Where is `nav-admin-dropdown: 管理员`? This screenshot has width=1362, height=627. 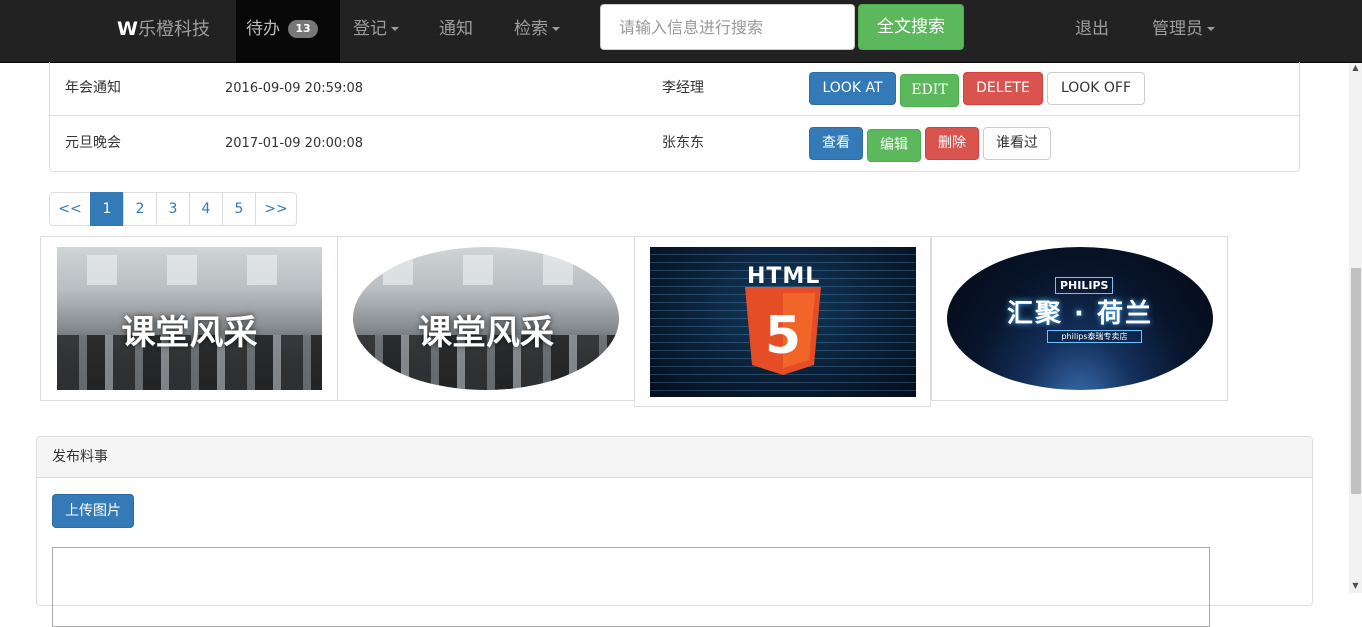 nav-admin-dropdown: 管理员 is located at coordinates (1183, 31).